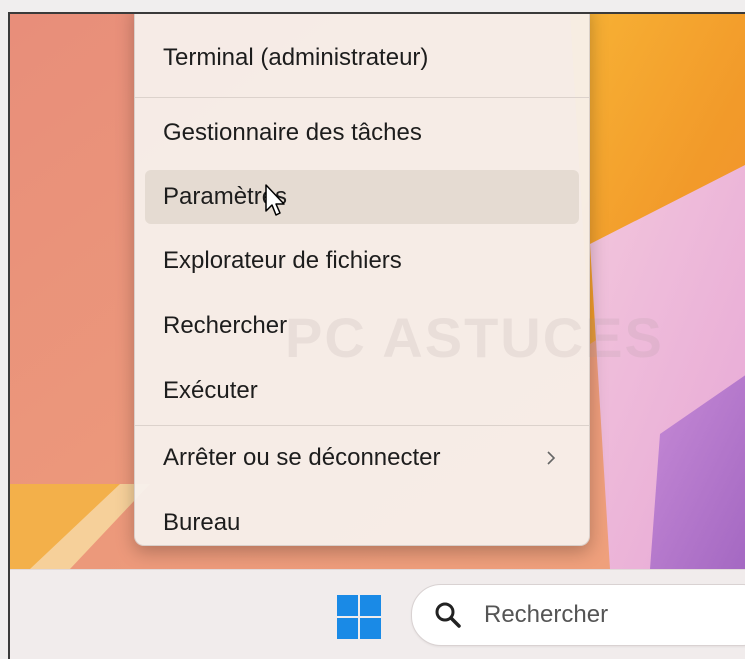 This screenshot has width=745, height=659. I want to click on search-placeholder: Rechercher, so click(546, 614).